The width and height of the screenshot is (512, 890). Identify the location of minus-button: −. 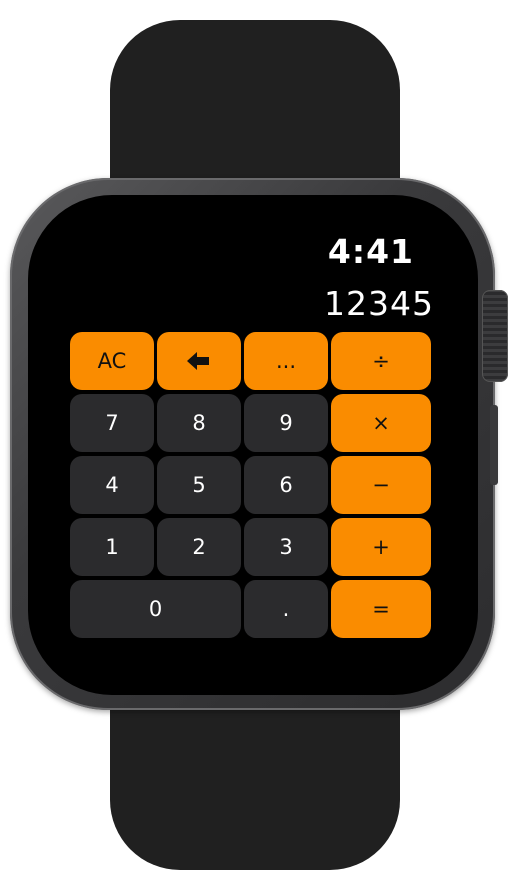
(381, 485).